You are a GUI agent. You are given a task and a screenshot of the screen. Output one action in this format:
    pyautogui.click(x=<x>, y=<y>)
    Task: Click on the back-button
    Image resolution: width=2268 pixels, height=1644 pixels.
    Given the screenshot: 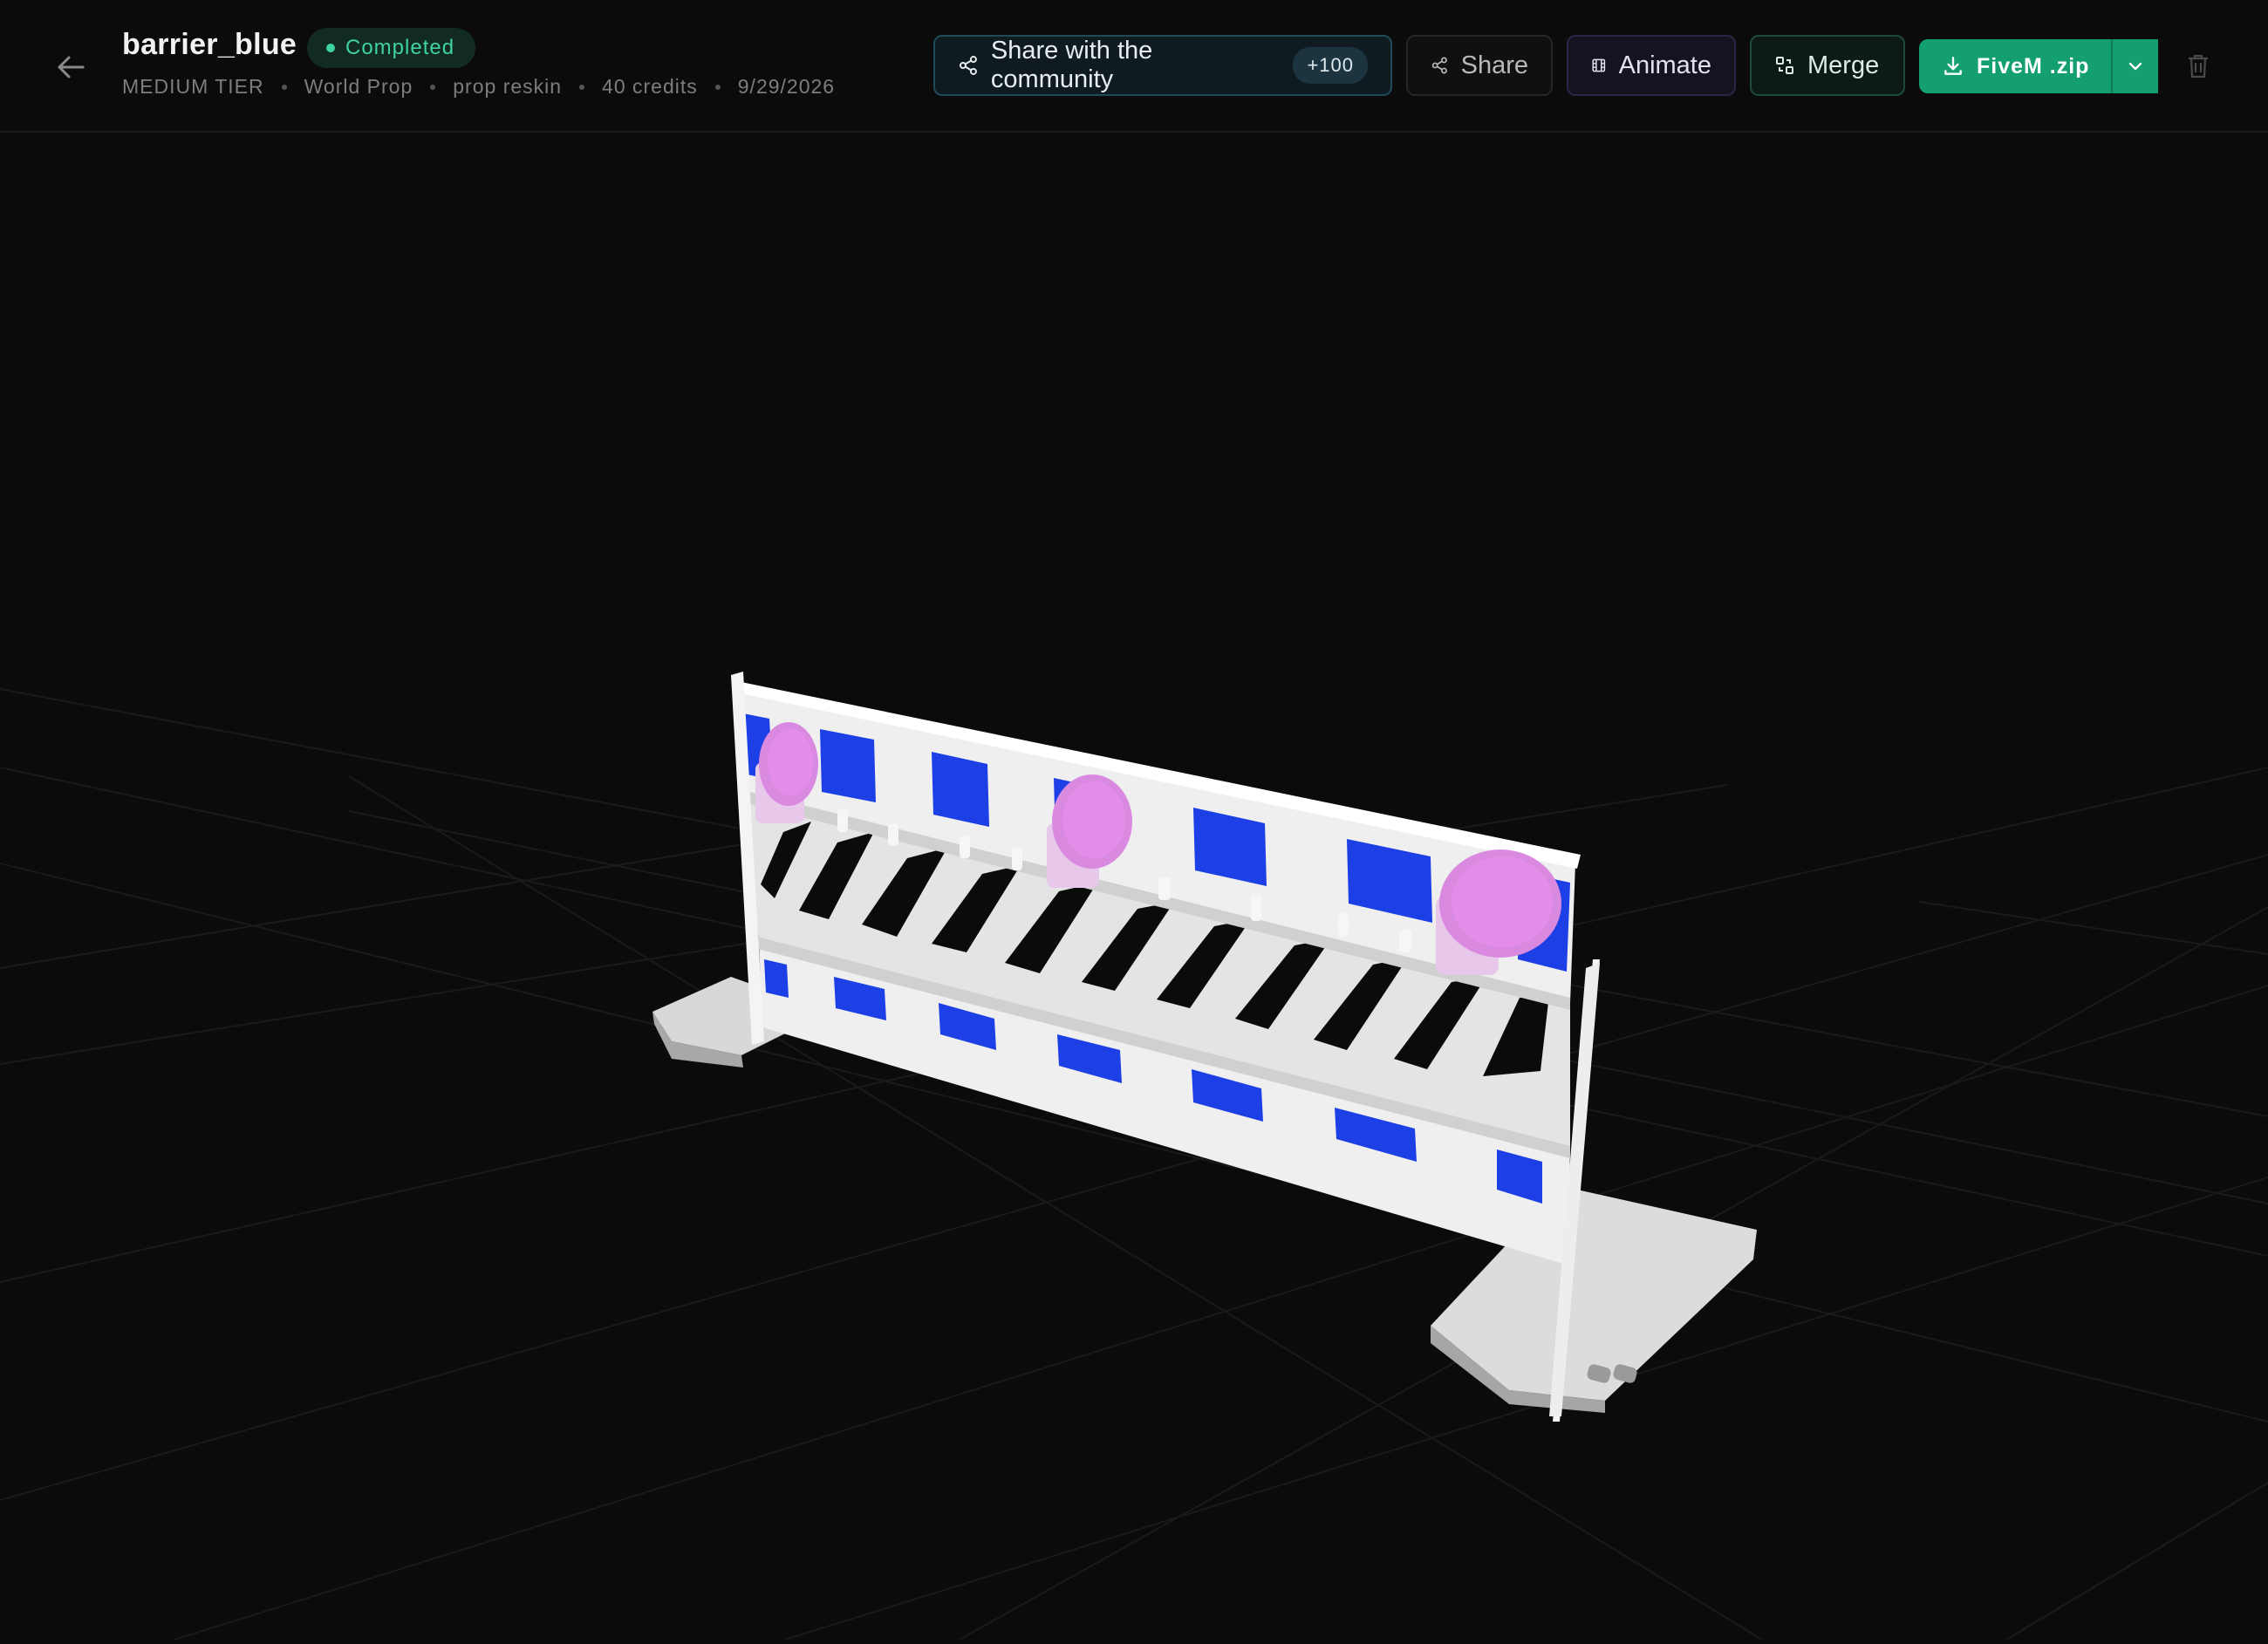 What is the action you would take?
    pyautogui.click(x=71, y=67)
    